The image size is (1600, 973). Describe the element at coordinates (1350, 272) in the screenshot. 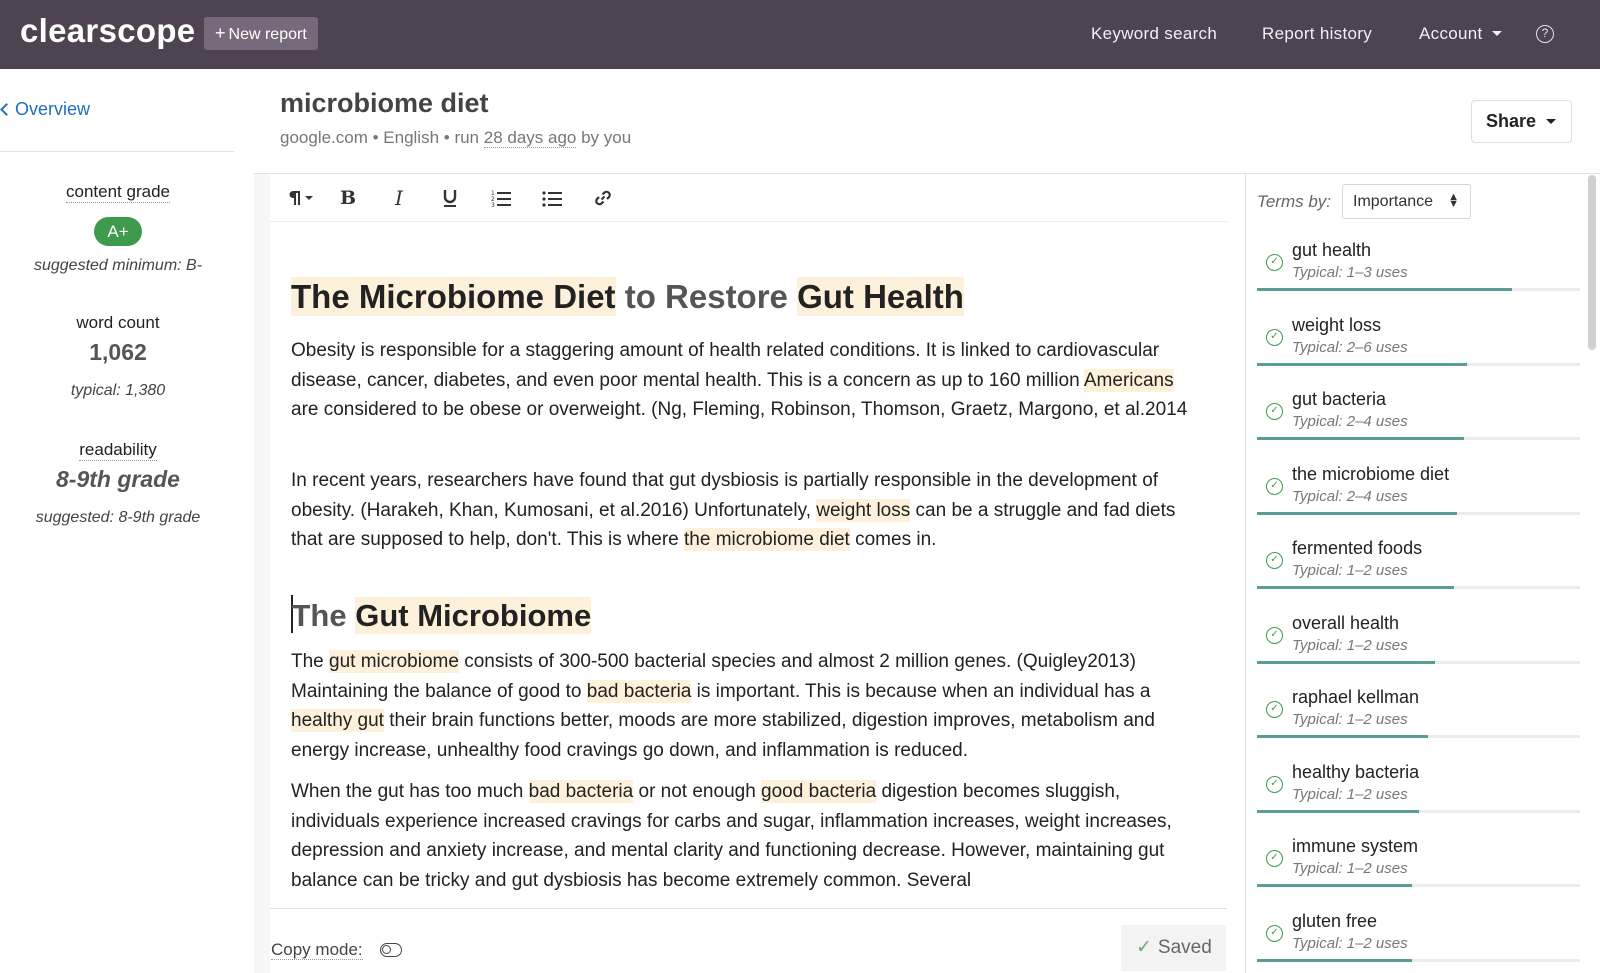

I see `term-typical-uses: Typical: 1–3 uses` at that location.